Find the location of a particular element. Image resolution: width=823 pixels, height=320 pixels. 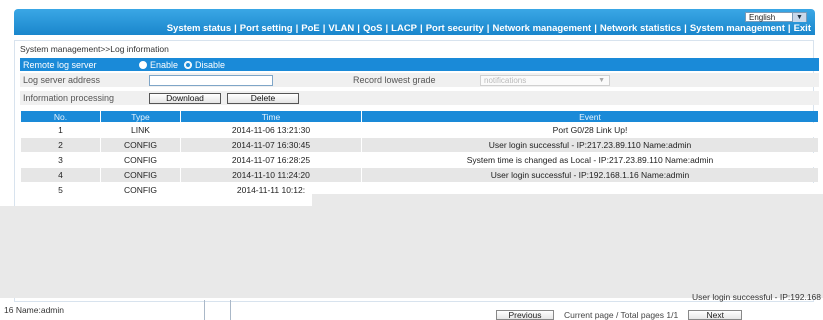

cell-no: 4 is located at coordinates (60, 175).